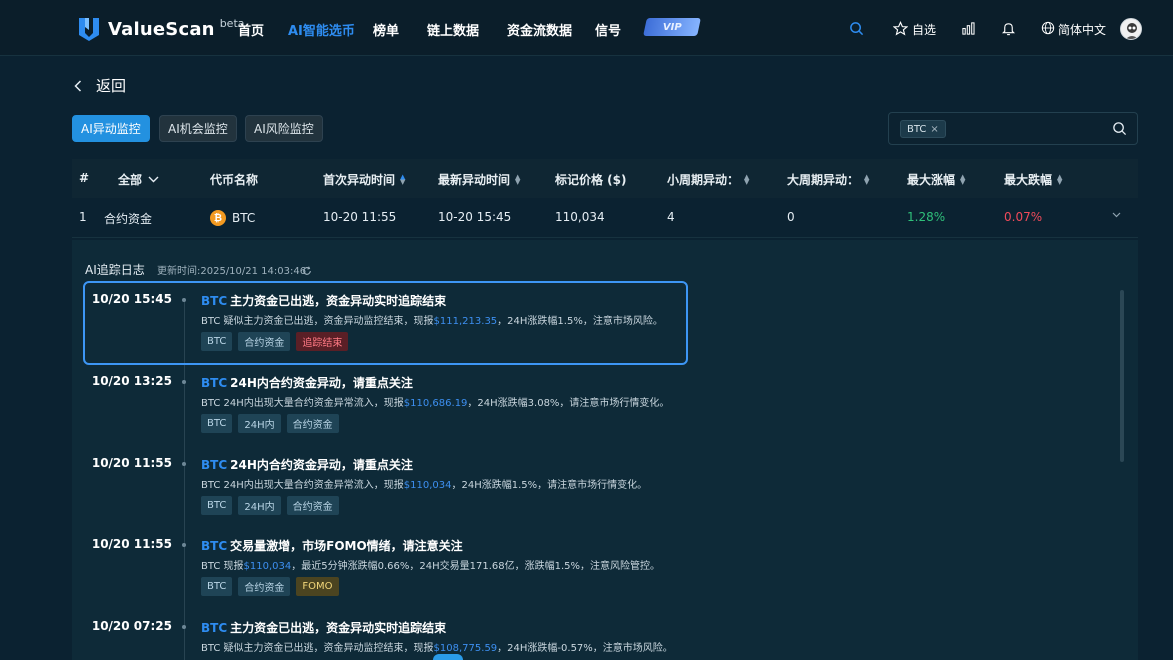 The width and height of the screenshot is (1173, 660). I want to click on tag-badge: FOMO, so click(317, 586).